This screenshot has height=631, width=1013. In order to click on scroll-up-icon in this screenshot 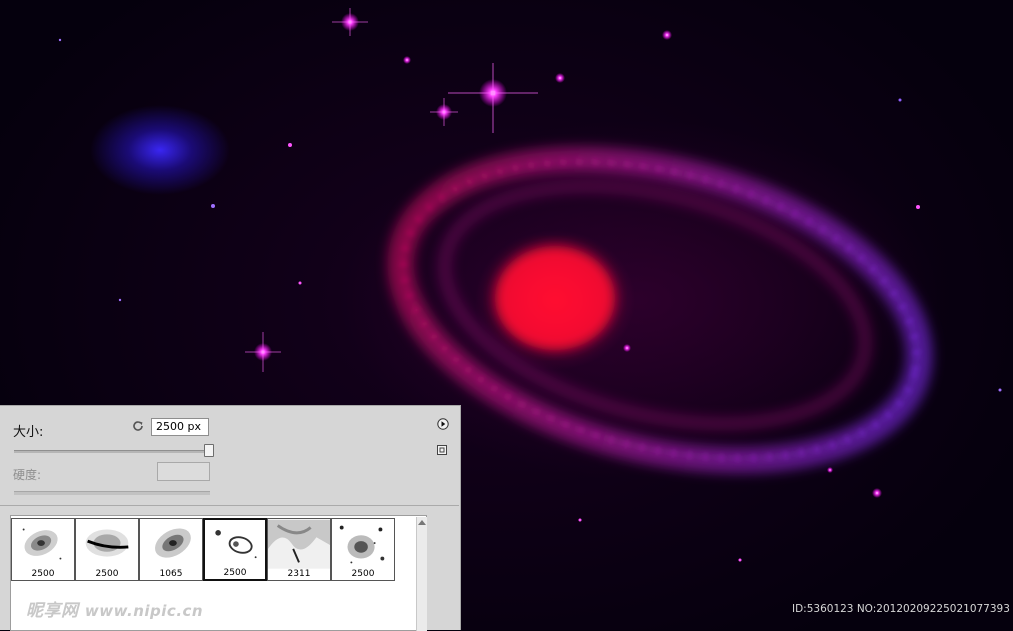, I will do `click(422, 522)`.